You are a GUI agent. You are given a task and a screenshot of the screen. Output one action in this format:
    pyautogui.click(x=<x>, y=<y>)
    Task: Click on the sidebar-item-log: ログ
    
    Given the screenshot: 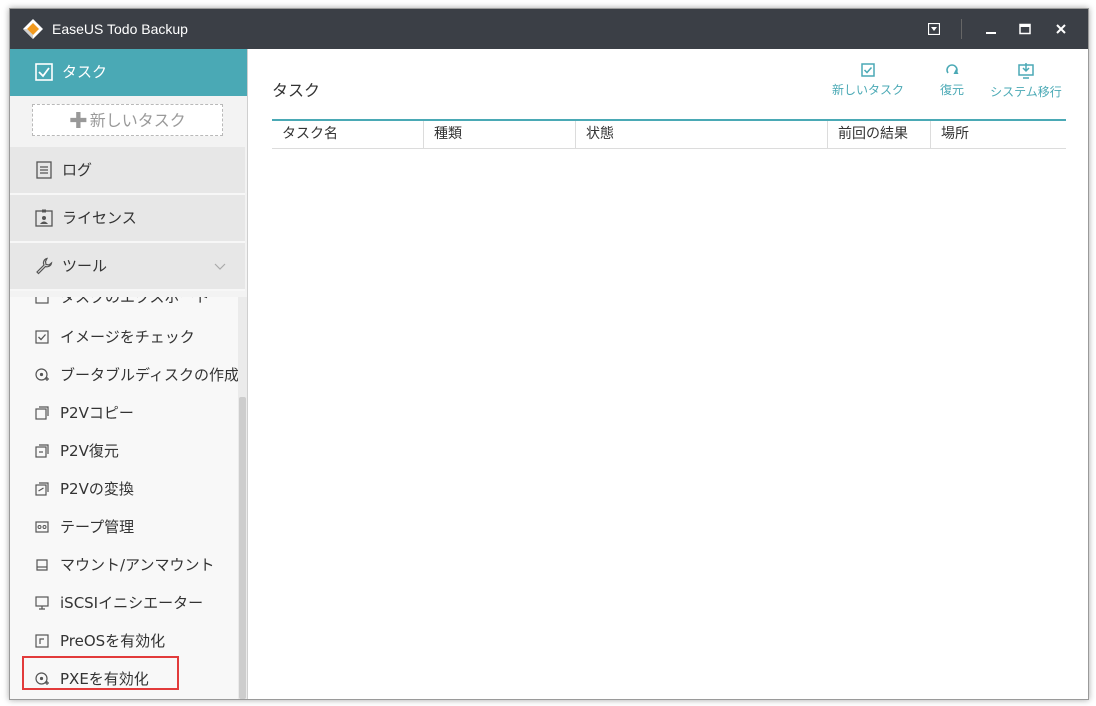 What is the action you would take?
    pyautogui.click(x=127, y=171)
    